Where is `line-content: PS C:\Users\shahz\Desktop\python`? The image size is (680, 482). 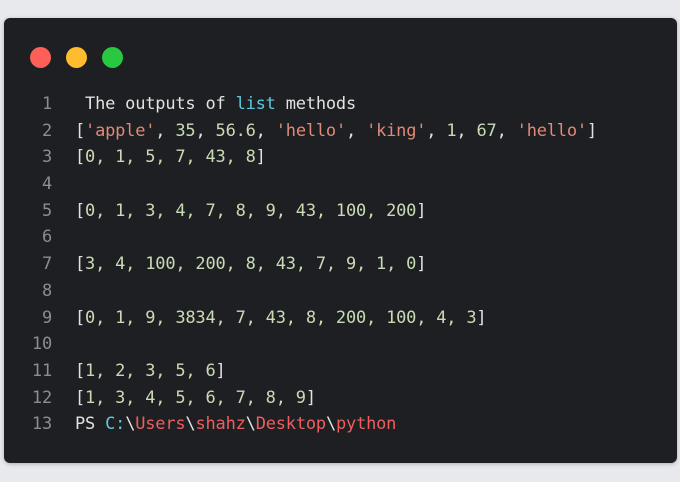 line-content: PS C:\Users\shahz\Desktop\python is located at coordinates (235, 424).